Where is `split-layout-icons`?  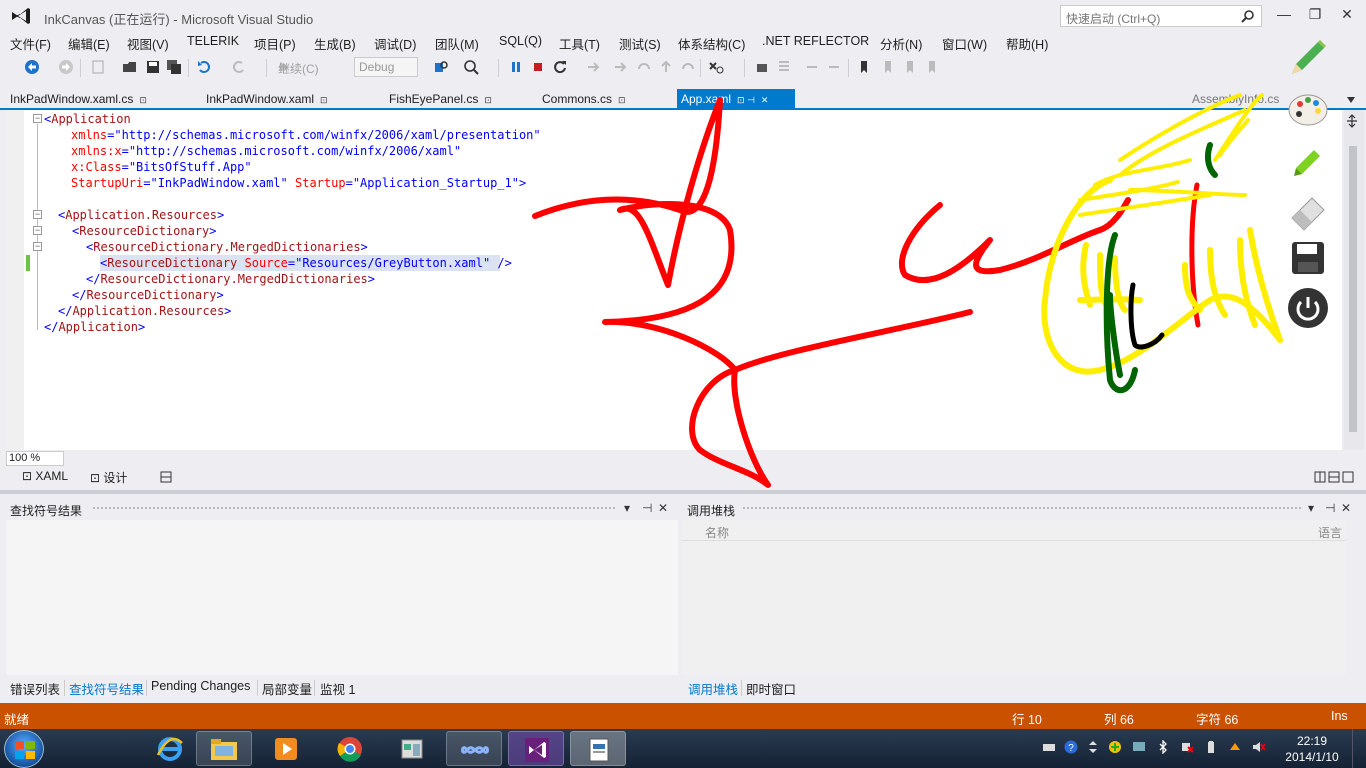 split-layout-icons is located at coordinates (1334, 477).